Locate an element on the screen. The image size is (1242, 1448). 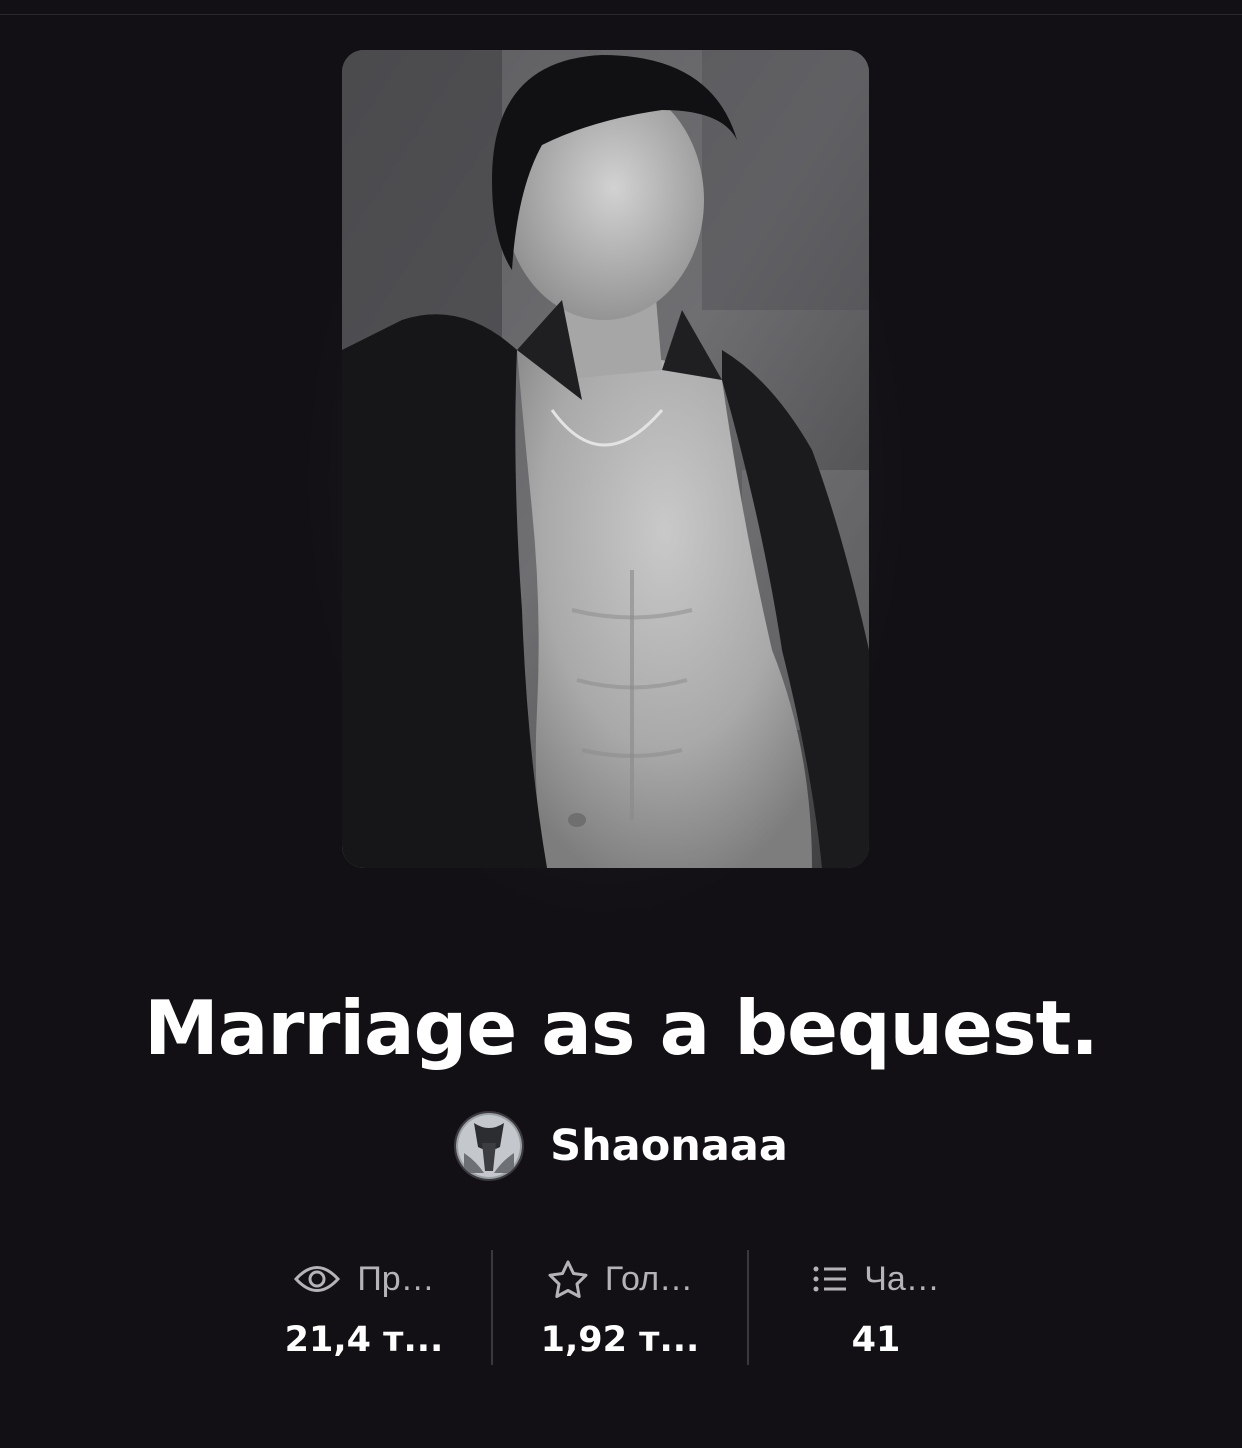
list-icon is located at coordinates (830, 1279).